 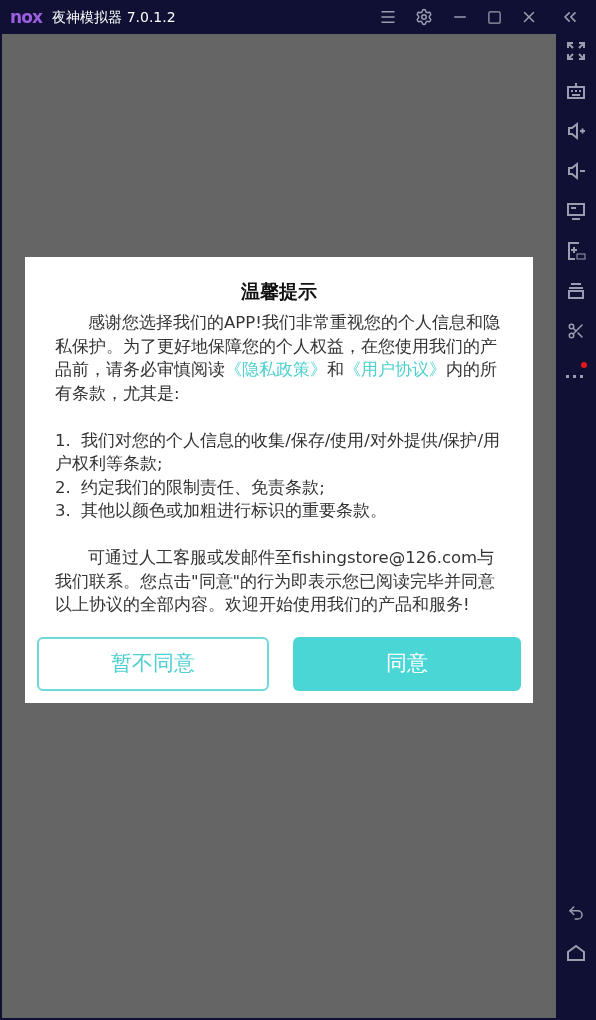 I want to click on dialog-title: 温馨提示, so click(x=279, y=291).